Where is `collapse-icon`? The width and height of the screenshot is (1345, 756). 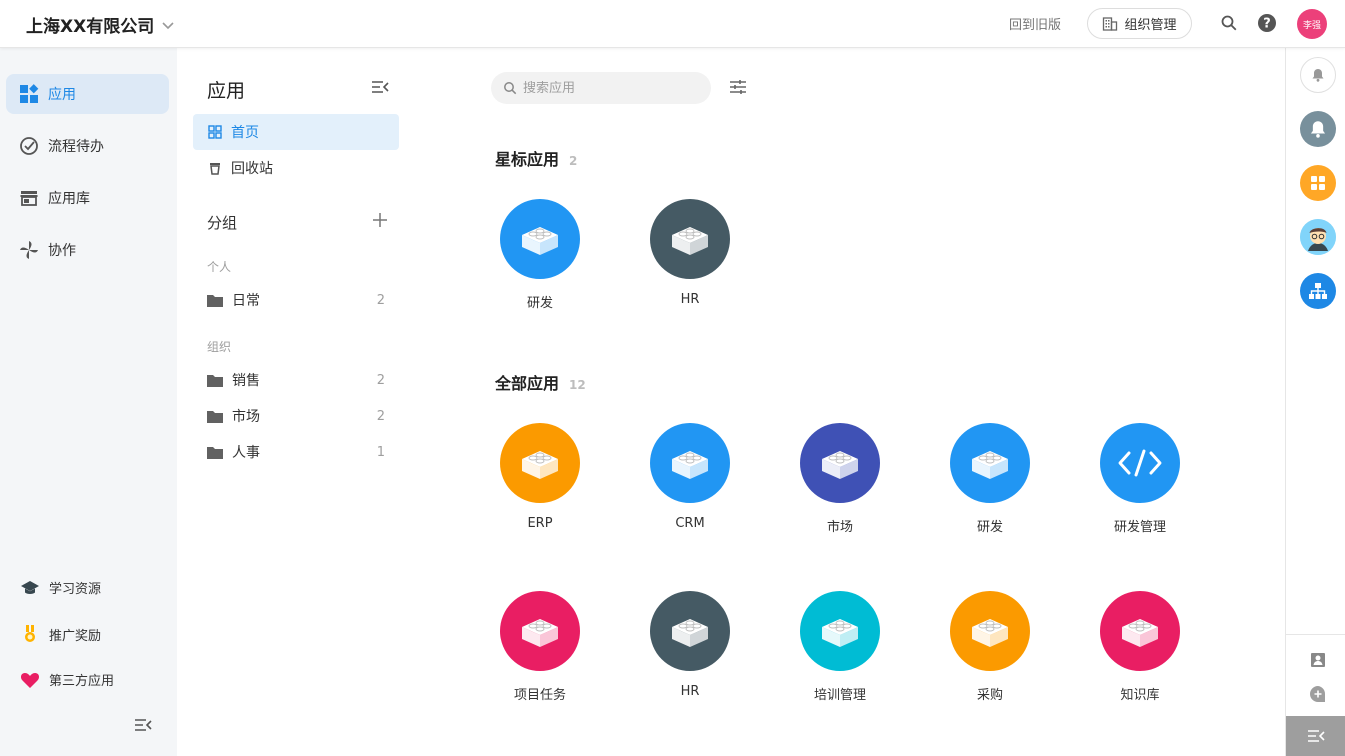 collapse-icon is located at coordinates (1316, 736).